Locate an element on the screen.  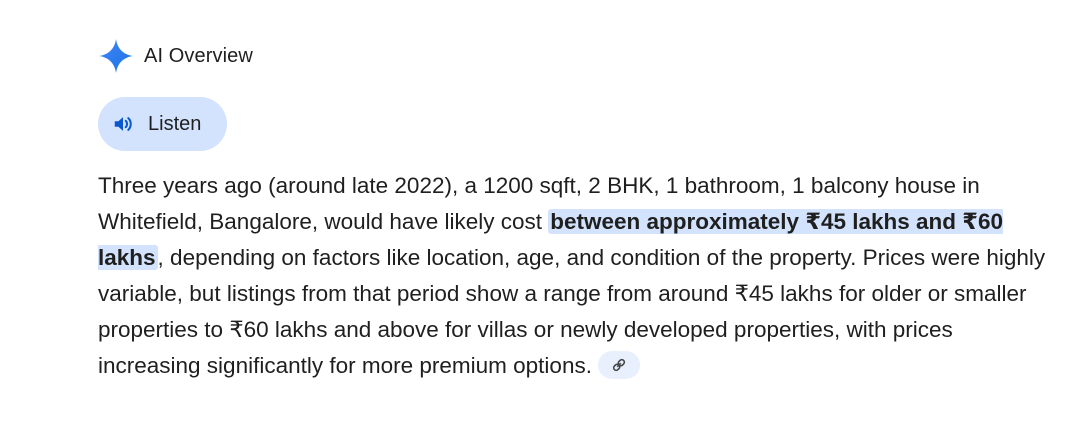
listen-button: Listen is located at coordinates (162, 124).